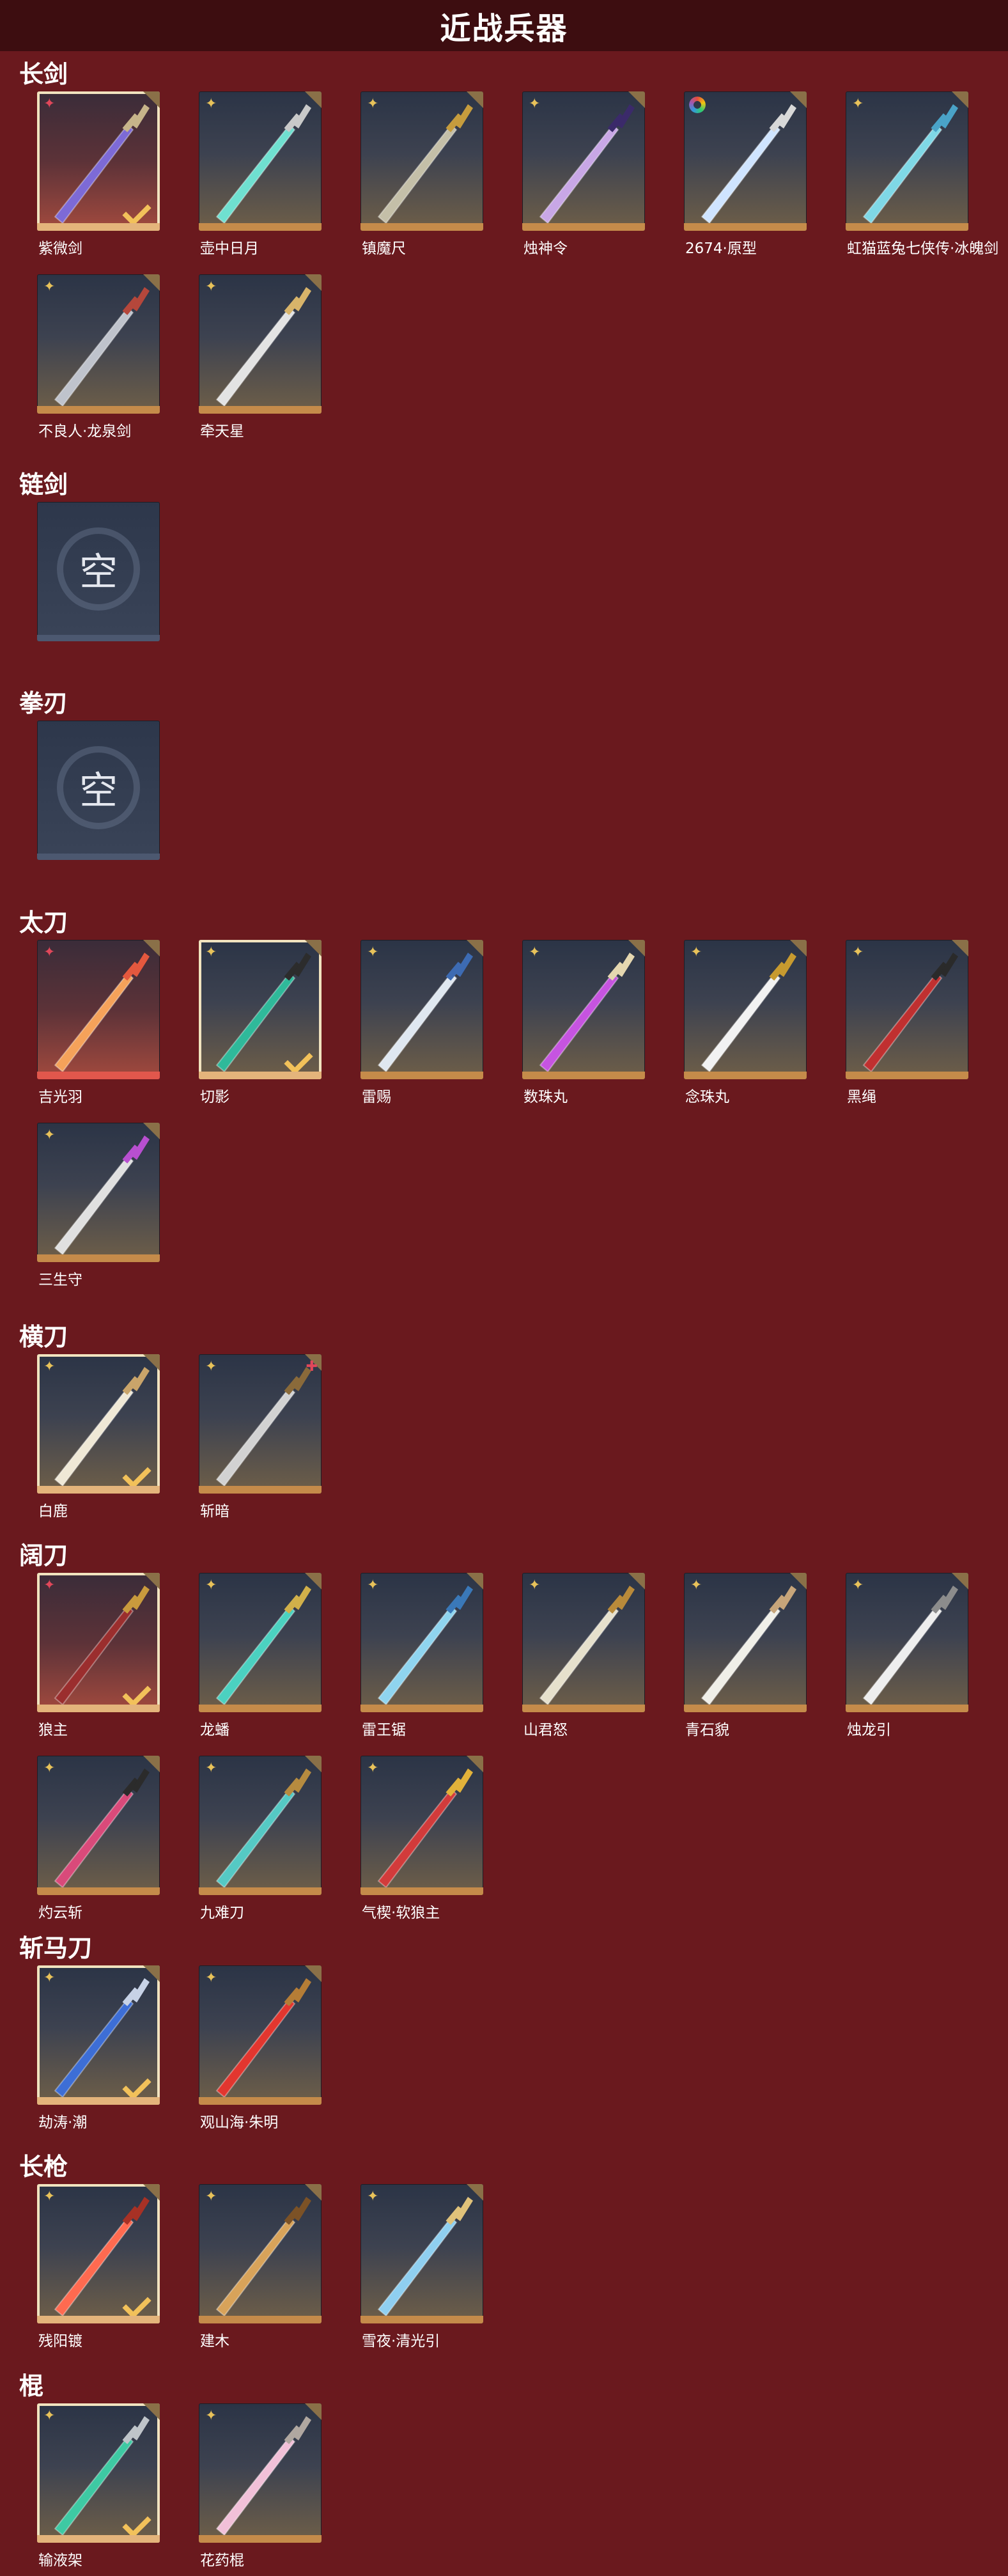  Describe the element at coordinates (707, 1097) in the screenshot. I see `weapon-name: 念珠丸` at that location.